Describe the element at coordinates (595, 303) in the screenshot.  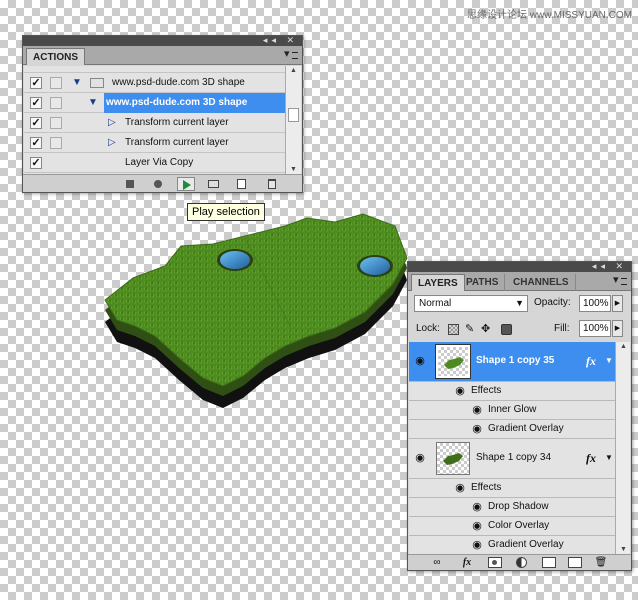
I see `opacity-field: 100%` at that location.